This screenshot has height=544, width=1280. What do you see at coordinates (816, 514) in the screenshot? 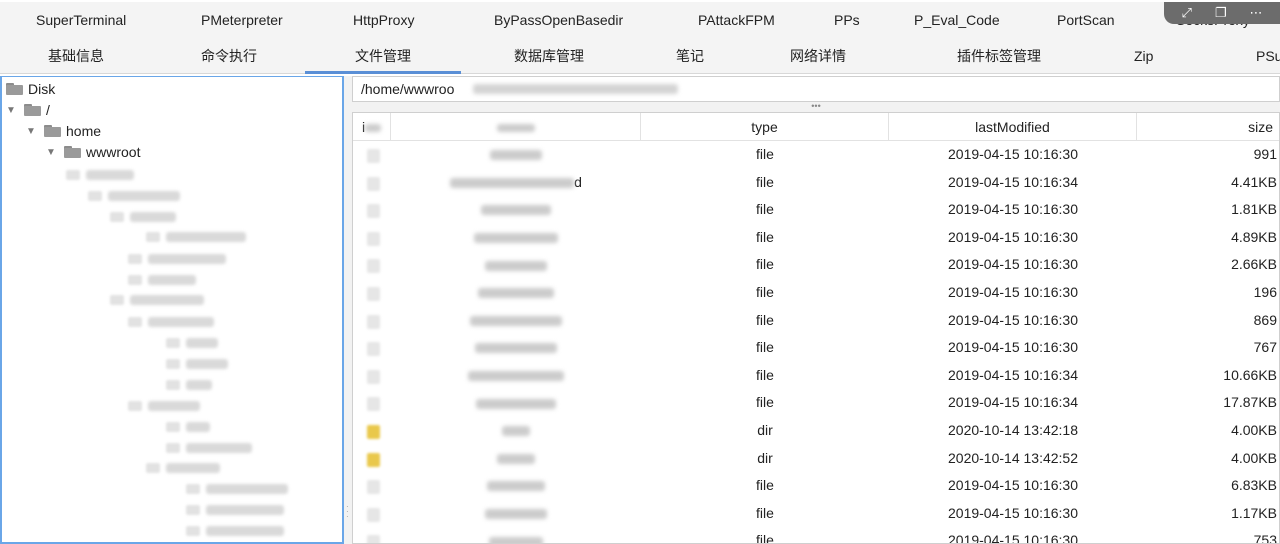
I see `table-row: file 2019-04-15 10:16:30 1.17KB` at bounding box center [816, 514].